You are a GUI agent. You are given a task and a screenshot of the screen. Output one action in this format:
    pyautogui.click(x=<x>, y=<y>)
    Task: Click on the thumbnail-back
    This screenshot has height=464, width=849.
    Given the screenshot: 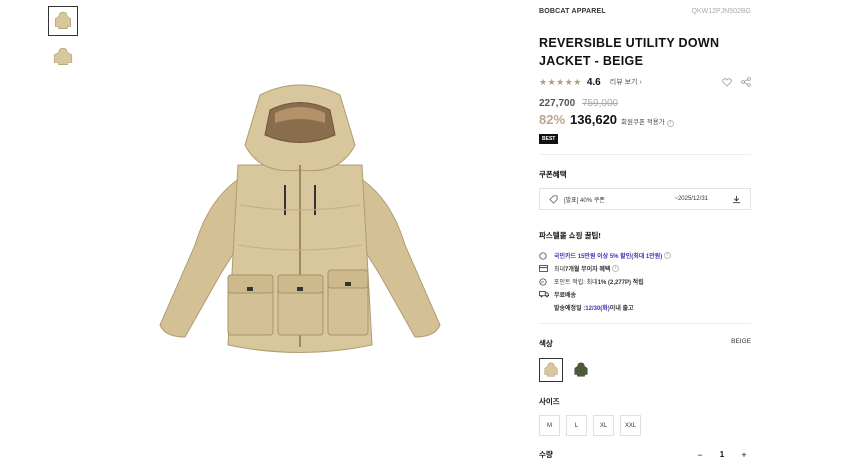 What is the action you would take?
    pyautogui.click(x=63, y=57)
    